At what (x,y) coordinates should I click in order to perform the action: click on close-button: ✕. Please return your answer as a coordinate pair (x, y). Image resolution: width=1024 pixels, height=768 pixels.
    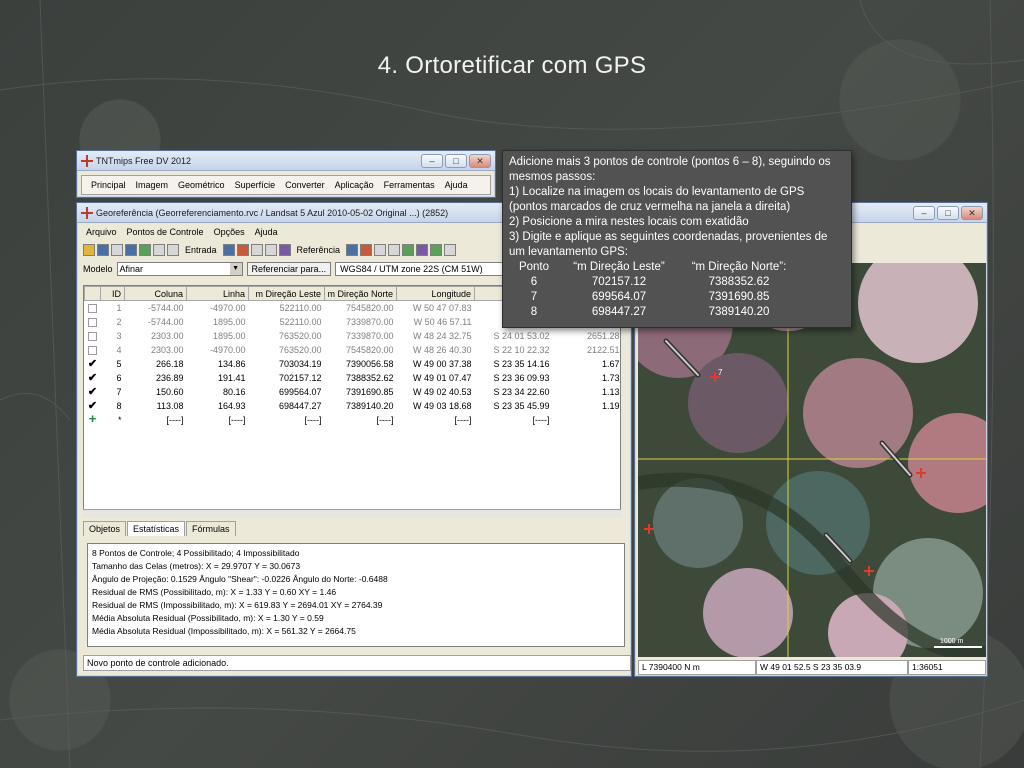
    Looking at the image, I should click on (480, 160).